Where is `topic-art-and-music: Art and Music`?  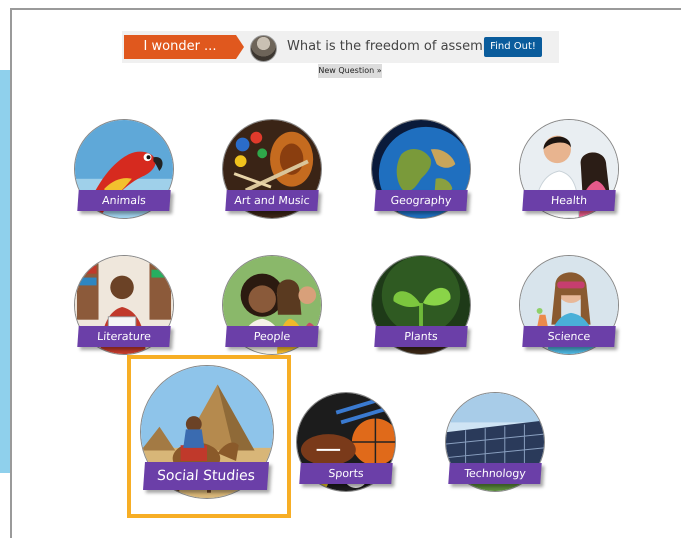 topic-art-and-music: Art and Music is located at coordinates (274, 171).